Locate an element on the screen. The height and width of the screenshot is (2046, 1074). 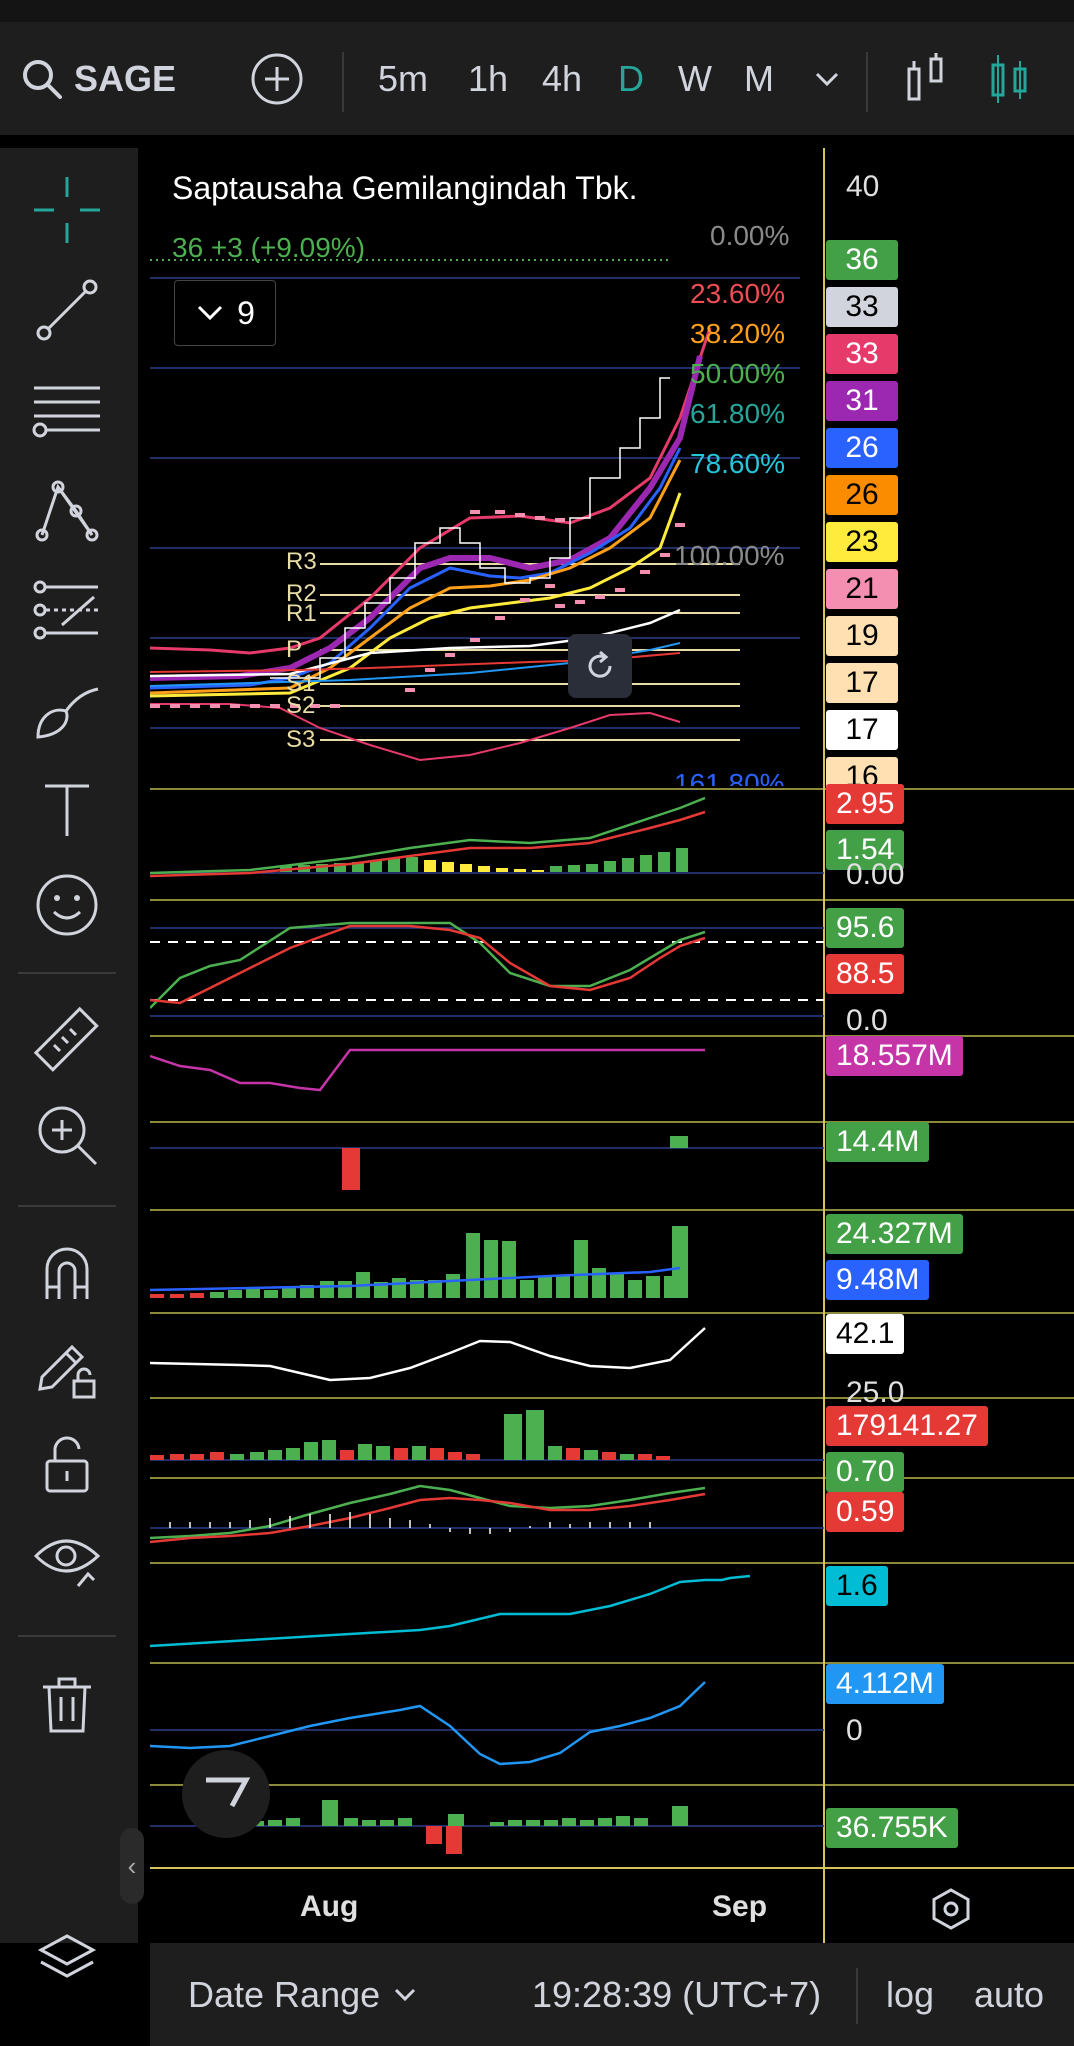
timeframe-w: W is located at coordinates (695, 78).